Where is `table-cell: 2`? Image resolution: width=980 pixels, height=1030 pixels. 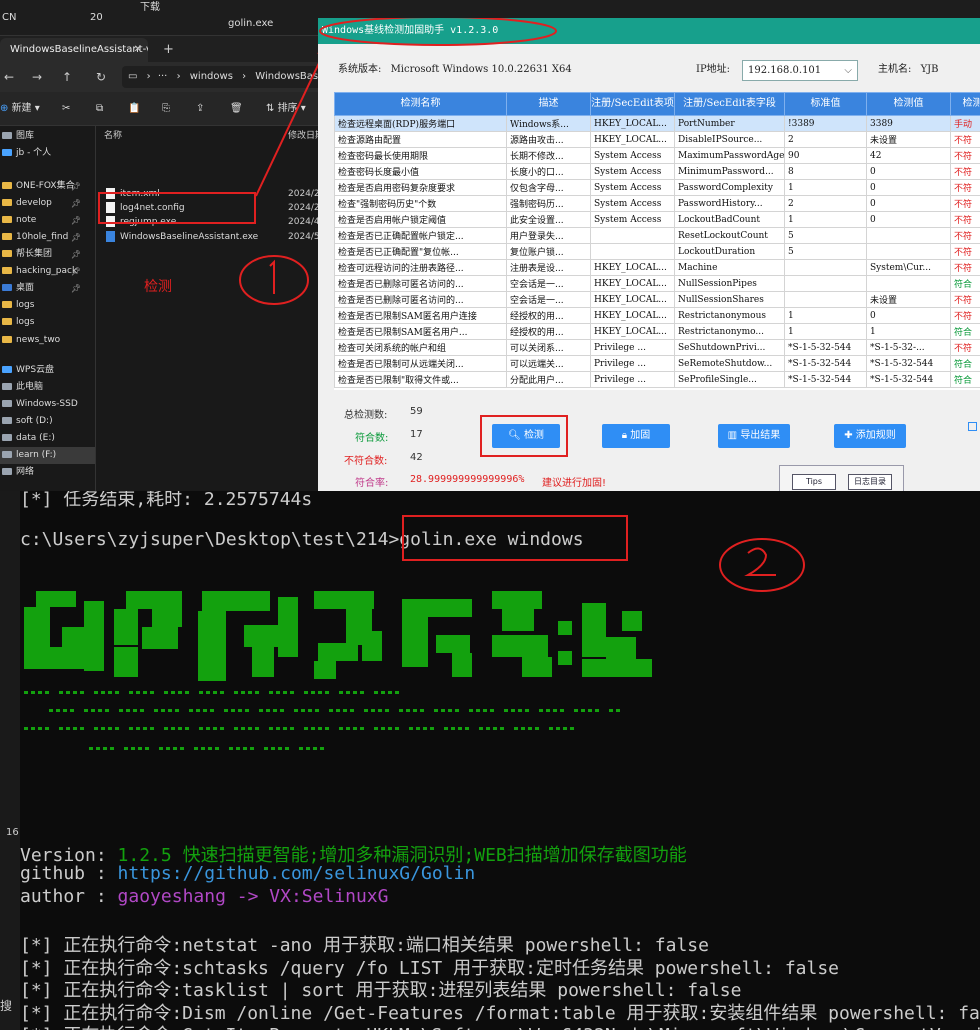
table-cell: 2 is located at coordinates (825, 139).